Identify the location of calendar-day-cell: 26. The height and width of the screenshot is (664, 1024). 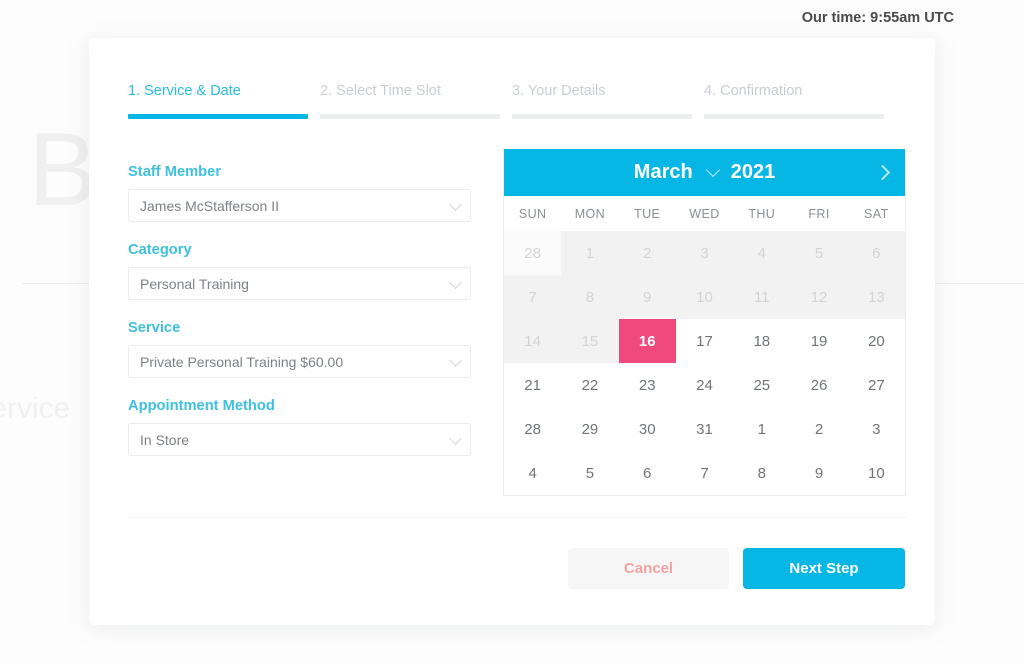
(819, 385).